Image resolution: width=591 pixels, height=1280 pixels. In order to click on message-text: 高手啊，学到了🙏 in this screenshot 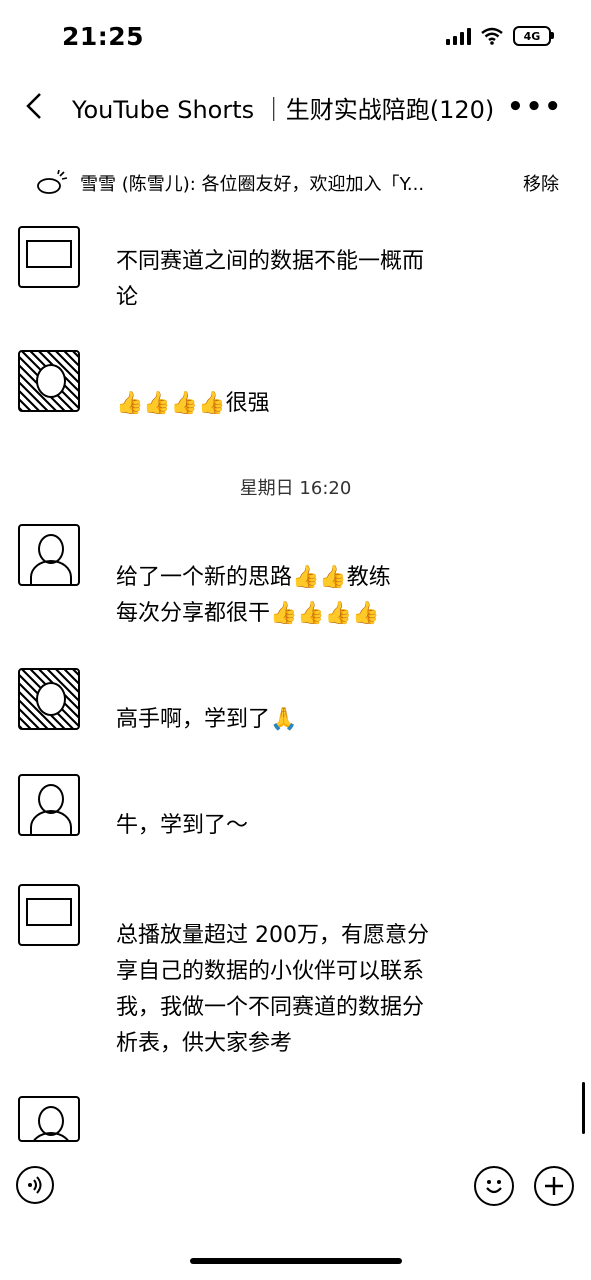, I will do `click(207, 719)`.